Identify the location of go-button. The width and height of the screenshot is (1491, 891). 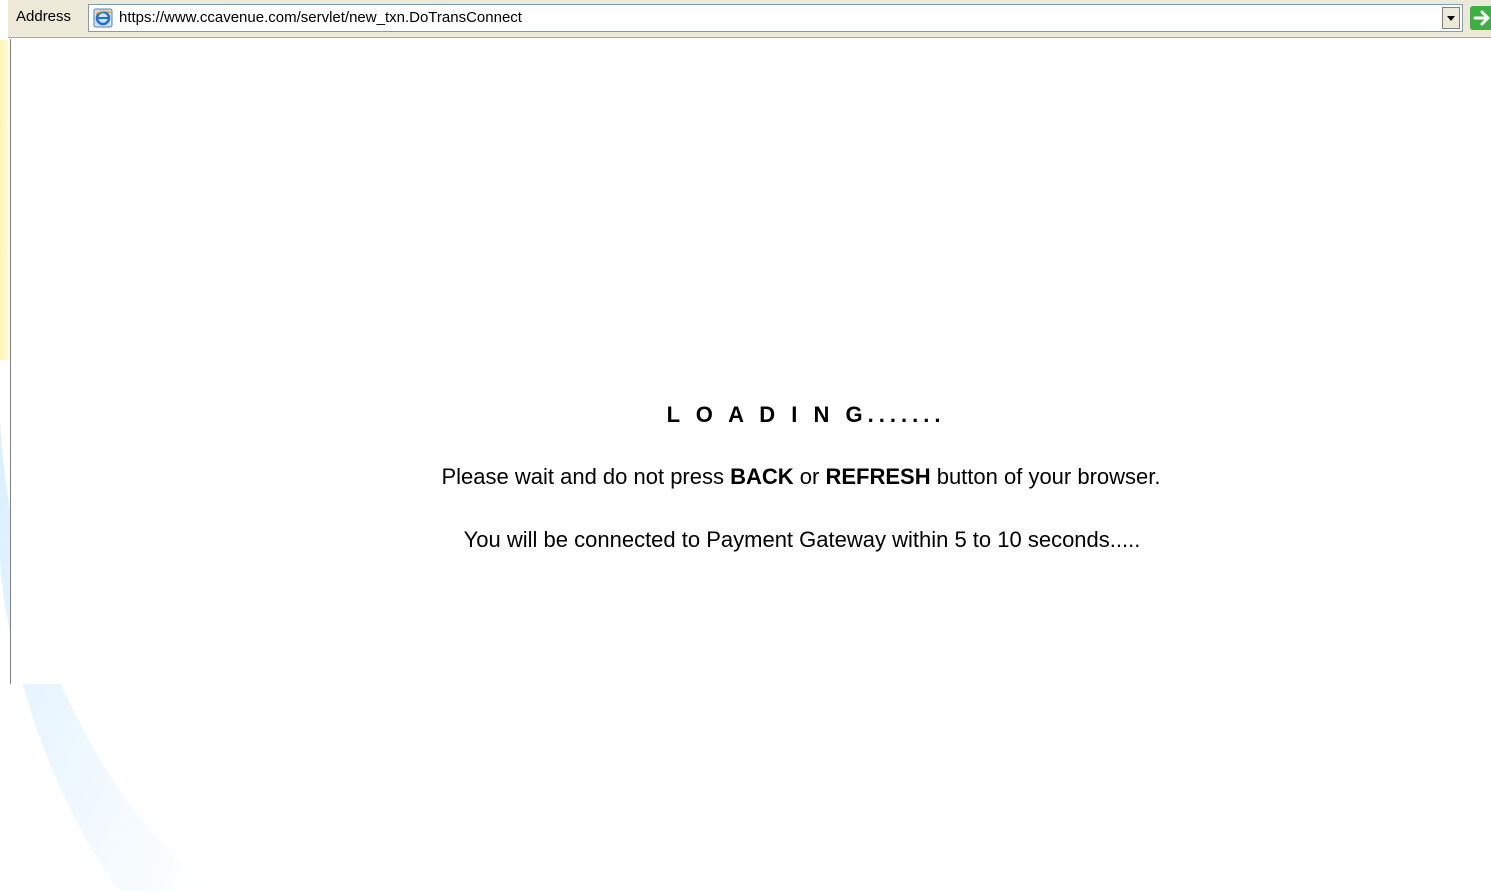
(1480, 18).